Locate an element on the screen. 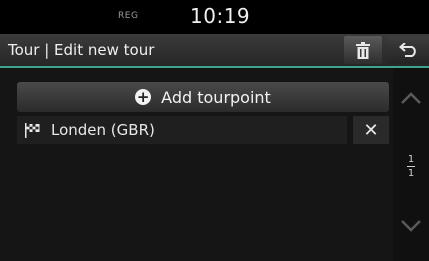  scroll-down-icon is located at coordinates (411, 226).